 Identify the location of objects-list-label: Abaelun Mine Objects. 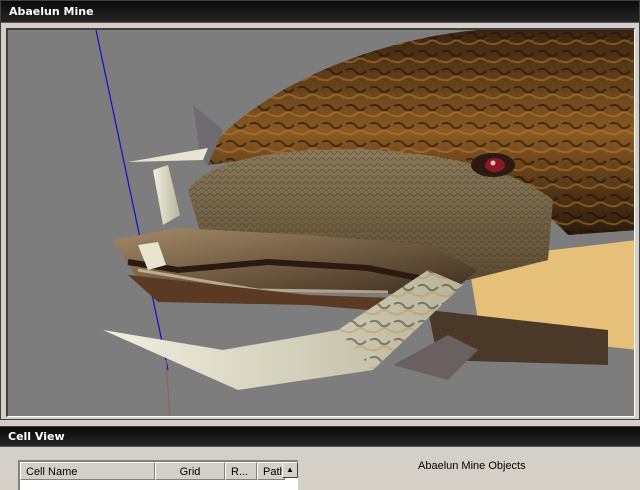
(472, 466).